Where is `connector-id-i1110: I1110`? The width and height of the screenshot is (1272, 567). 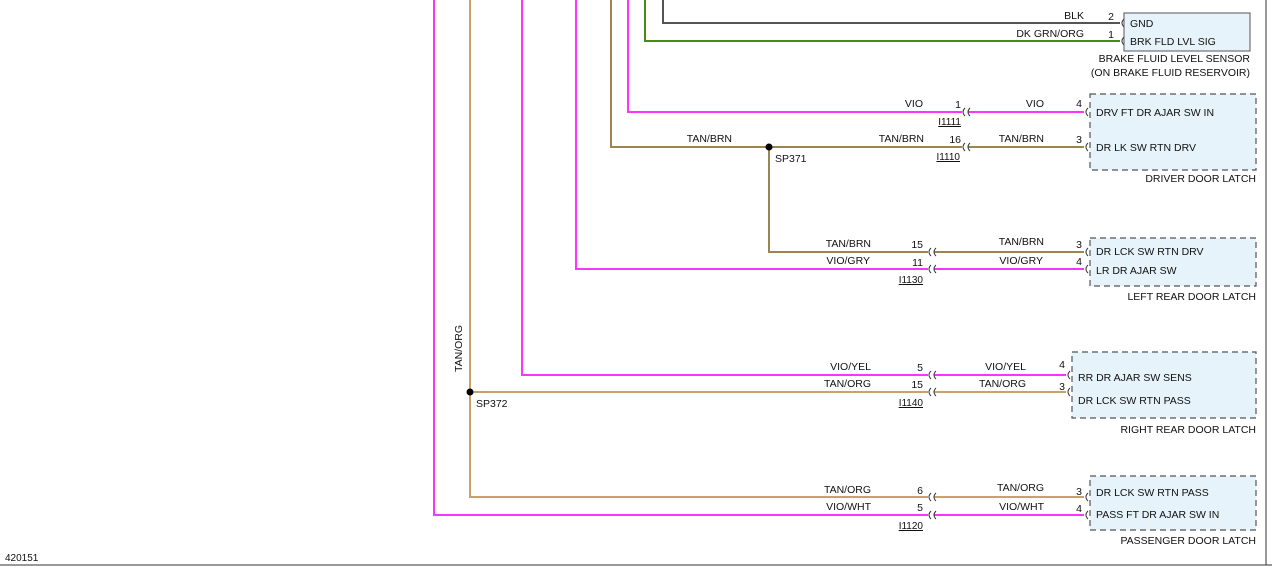 connector-id-i1110: I1110 is located at coordinates (948, 157).